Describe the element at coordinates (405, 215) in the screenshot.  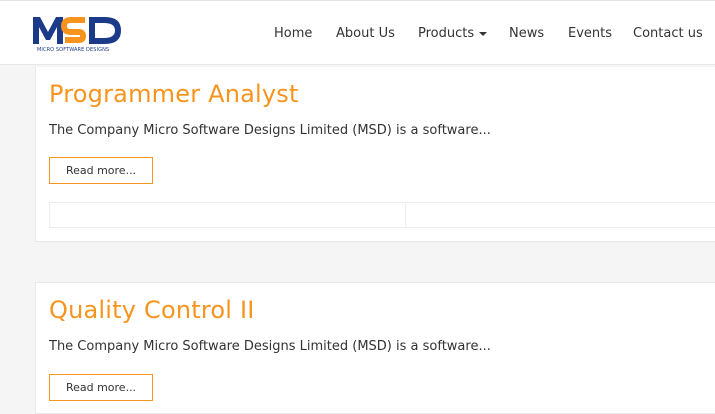
I see `meta-divider` at that location.